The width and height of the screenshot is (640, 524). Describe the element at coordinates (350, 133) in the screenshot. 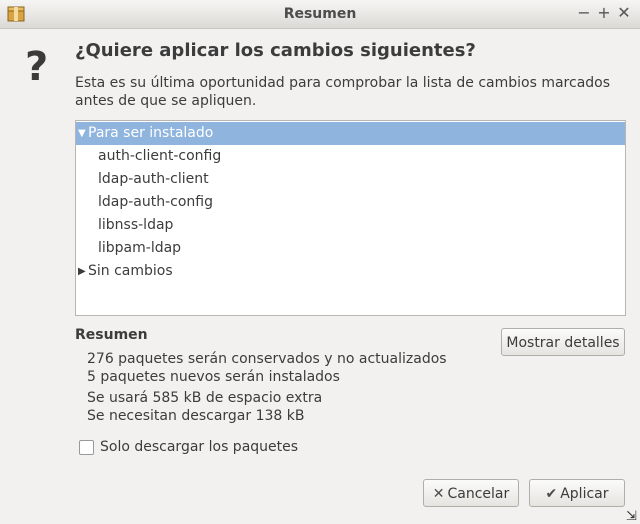

I see `tree-group-to-install: ▼ Para ser instalado` at that location.